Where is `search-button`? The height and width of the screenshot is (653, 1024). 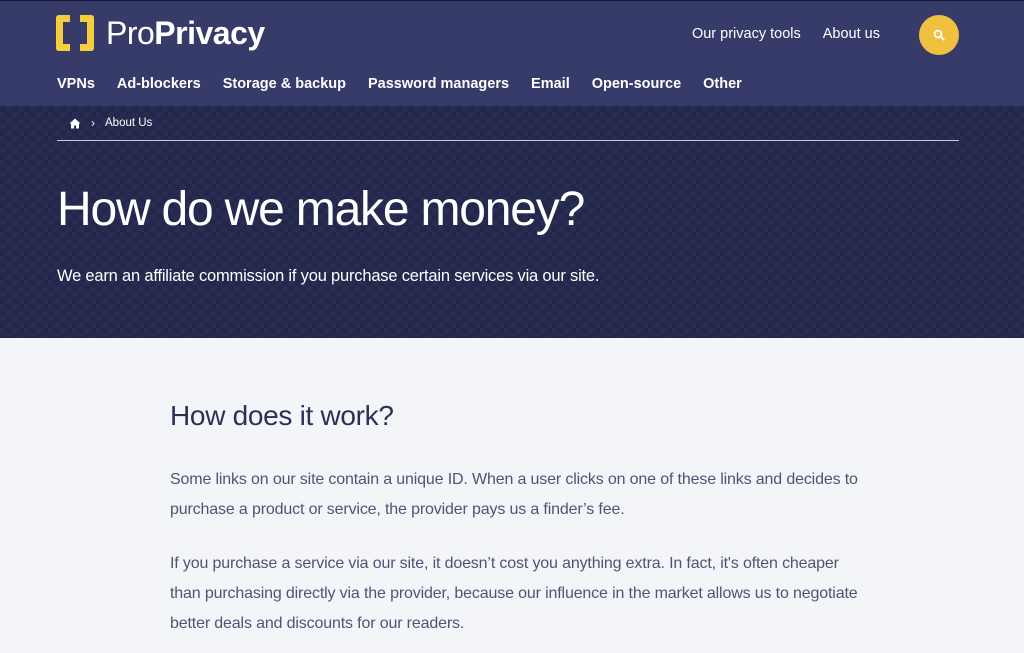 search-button is located at coordinates (939, 35).